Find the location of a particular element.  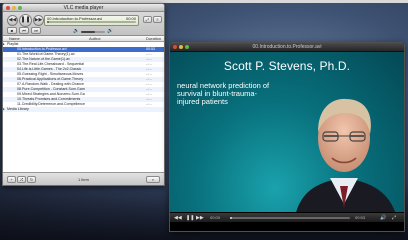

window-controls is located at coordinates (14, 8).